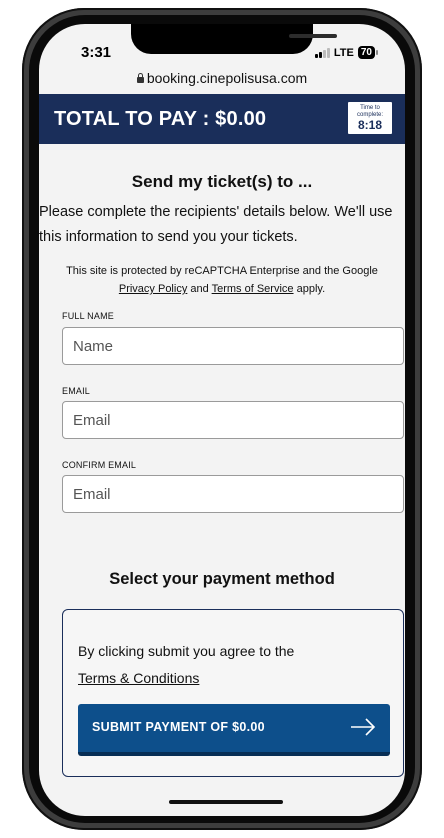 This screenshot has width=444, height=838. I want to click on url-bar: booking.cinepolisusa.com, so click(222, 78).